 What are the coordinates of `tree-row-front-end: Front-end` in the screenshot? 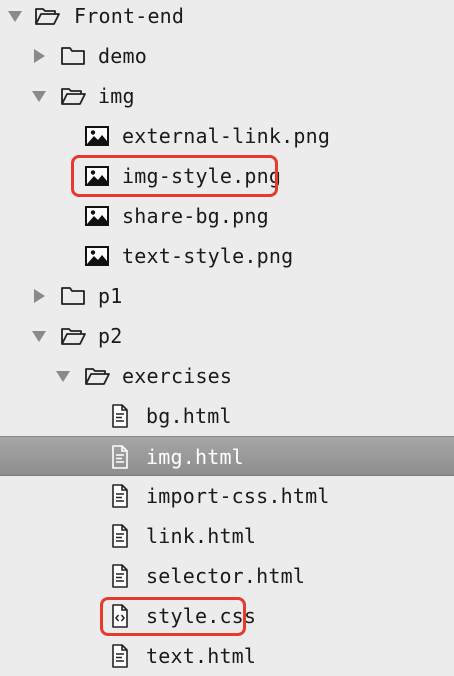 It's located at (227, 18).